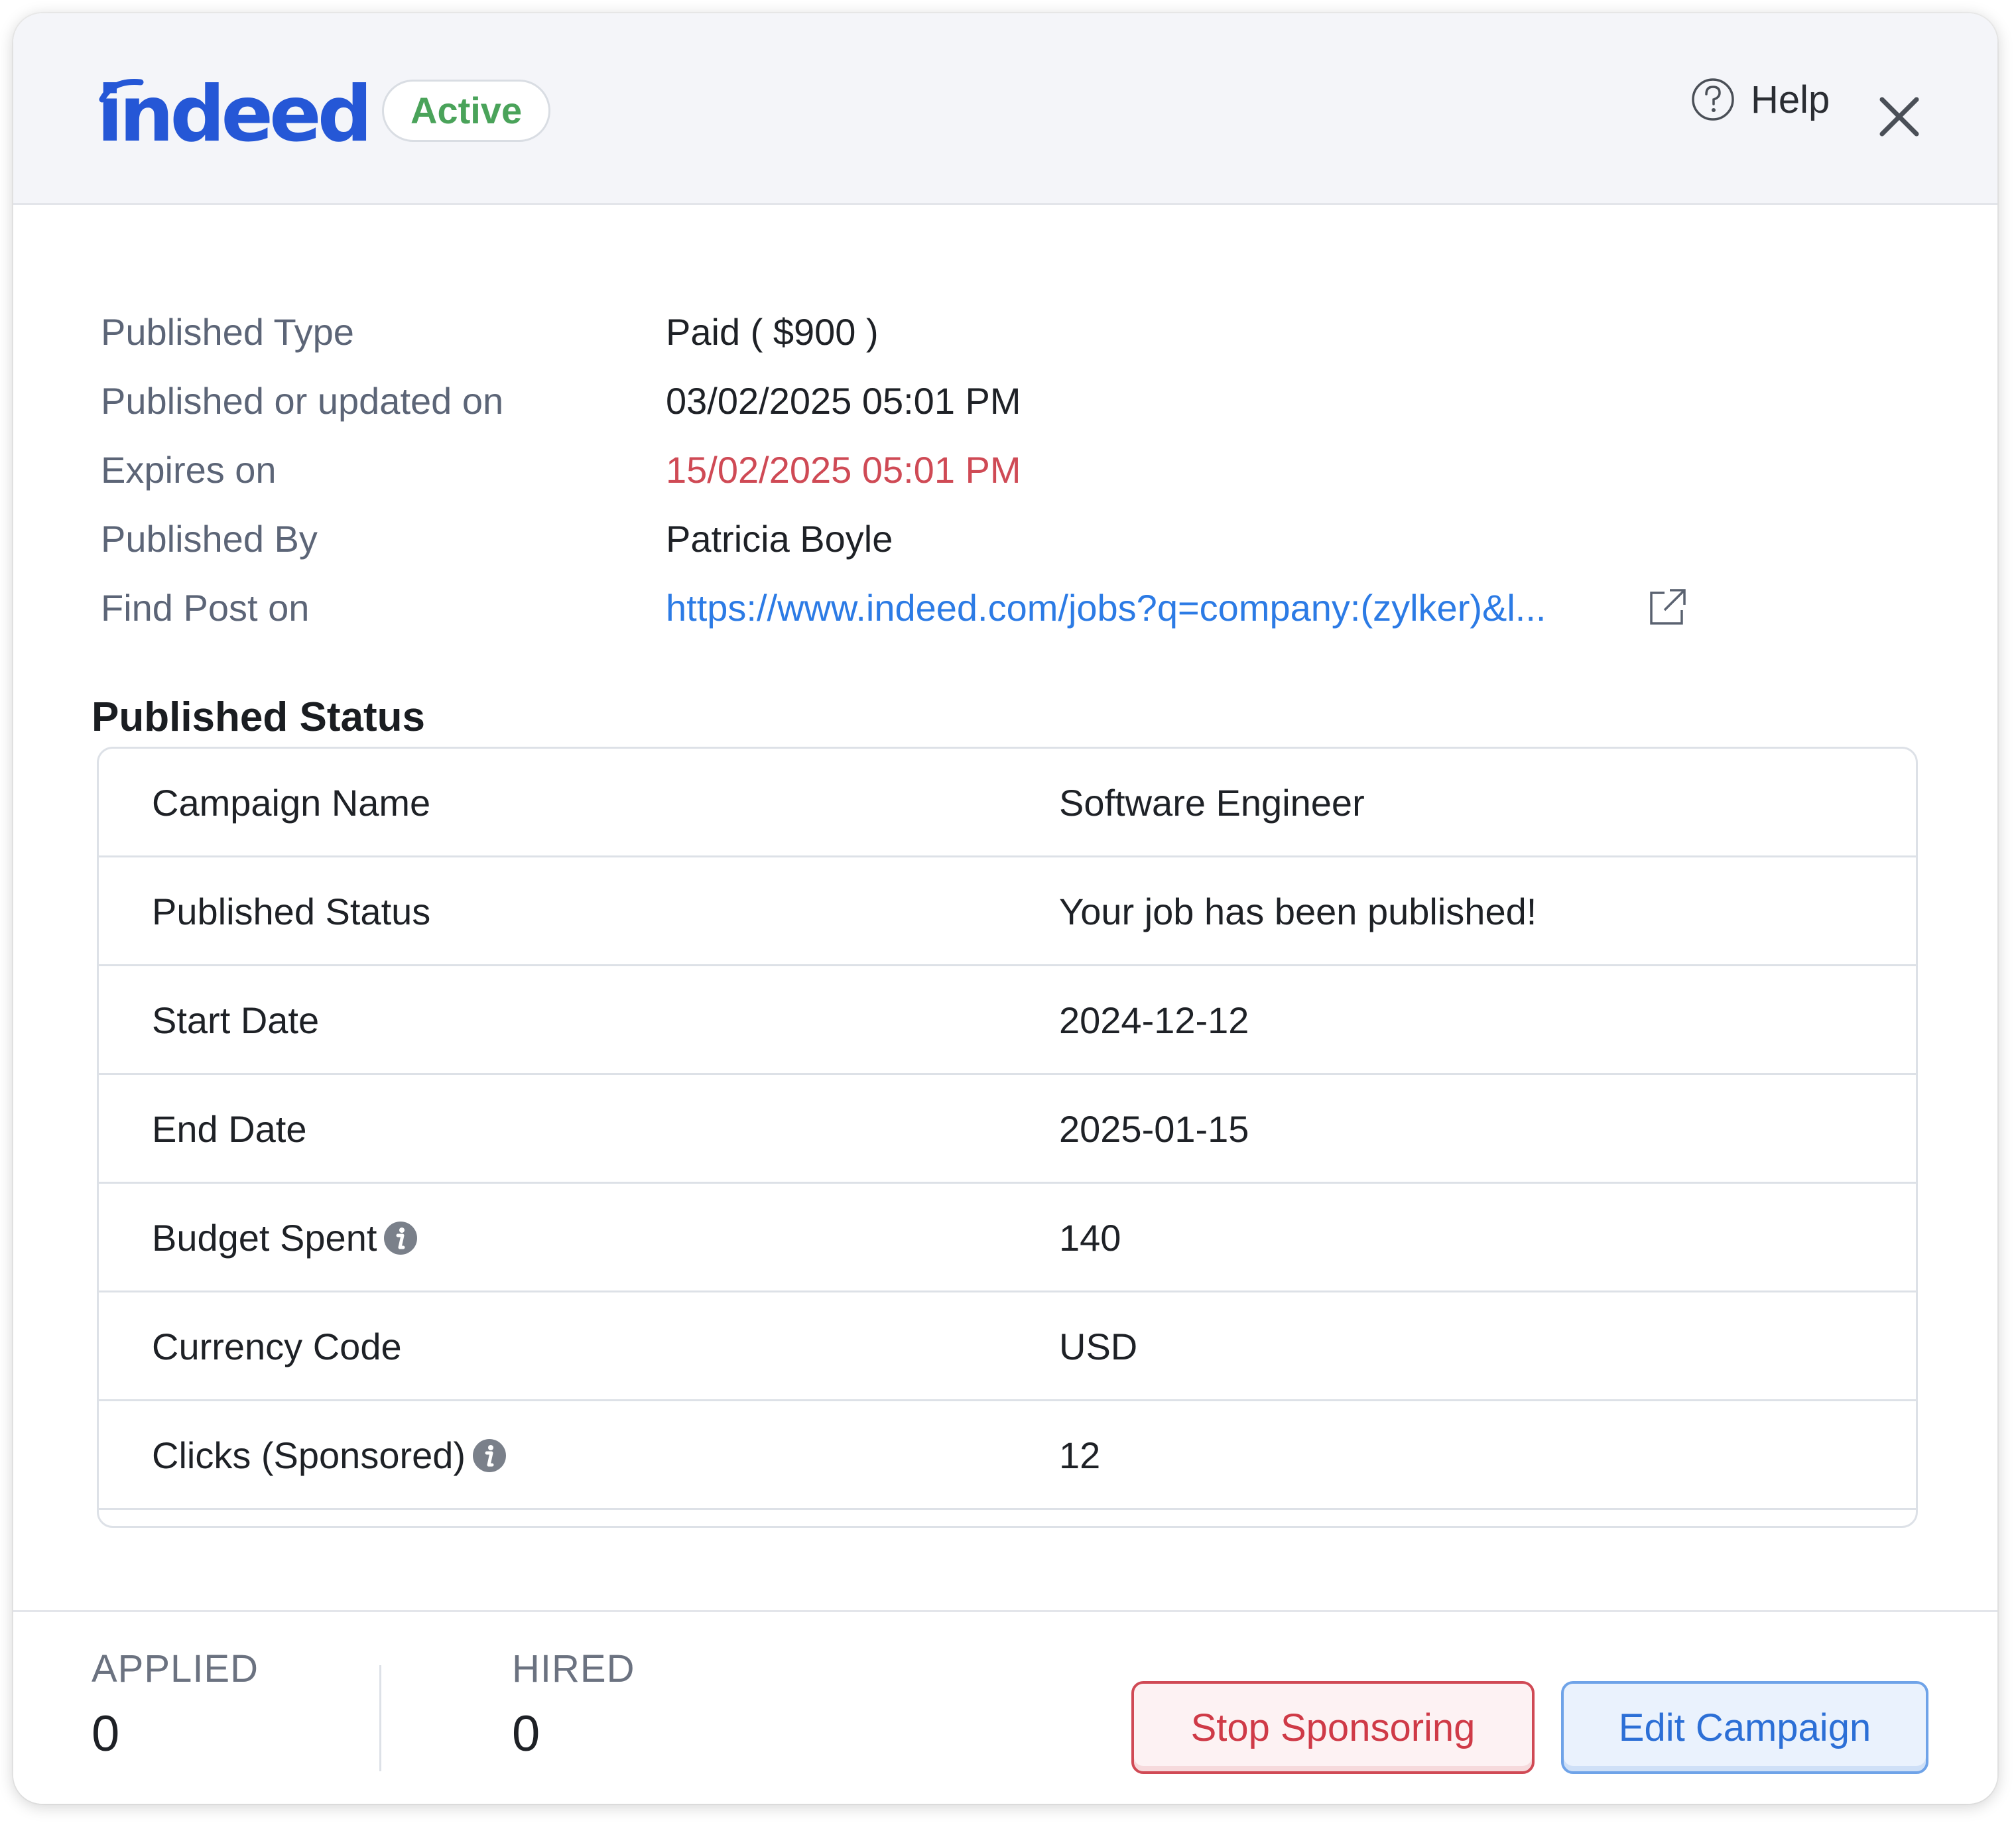 The image size is (2016, 1825). What do you see at coordinates (291, 911) in the screenshot?
I see `row-label: Published Status` at bounding box center [291, 911].